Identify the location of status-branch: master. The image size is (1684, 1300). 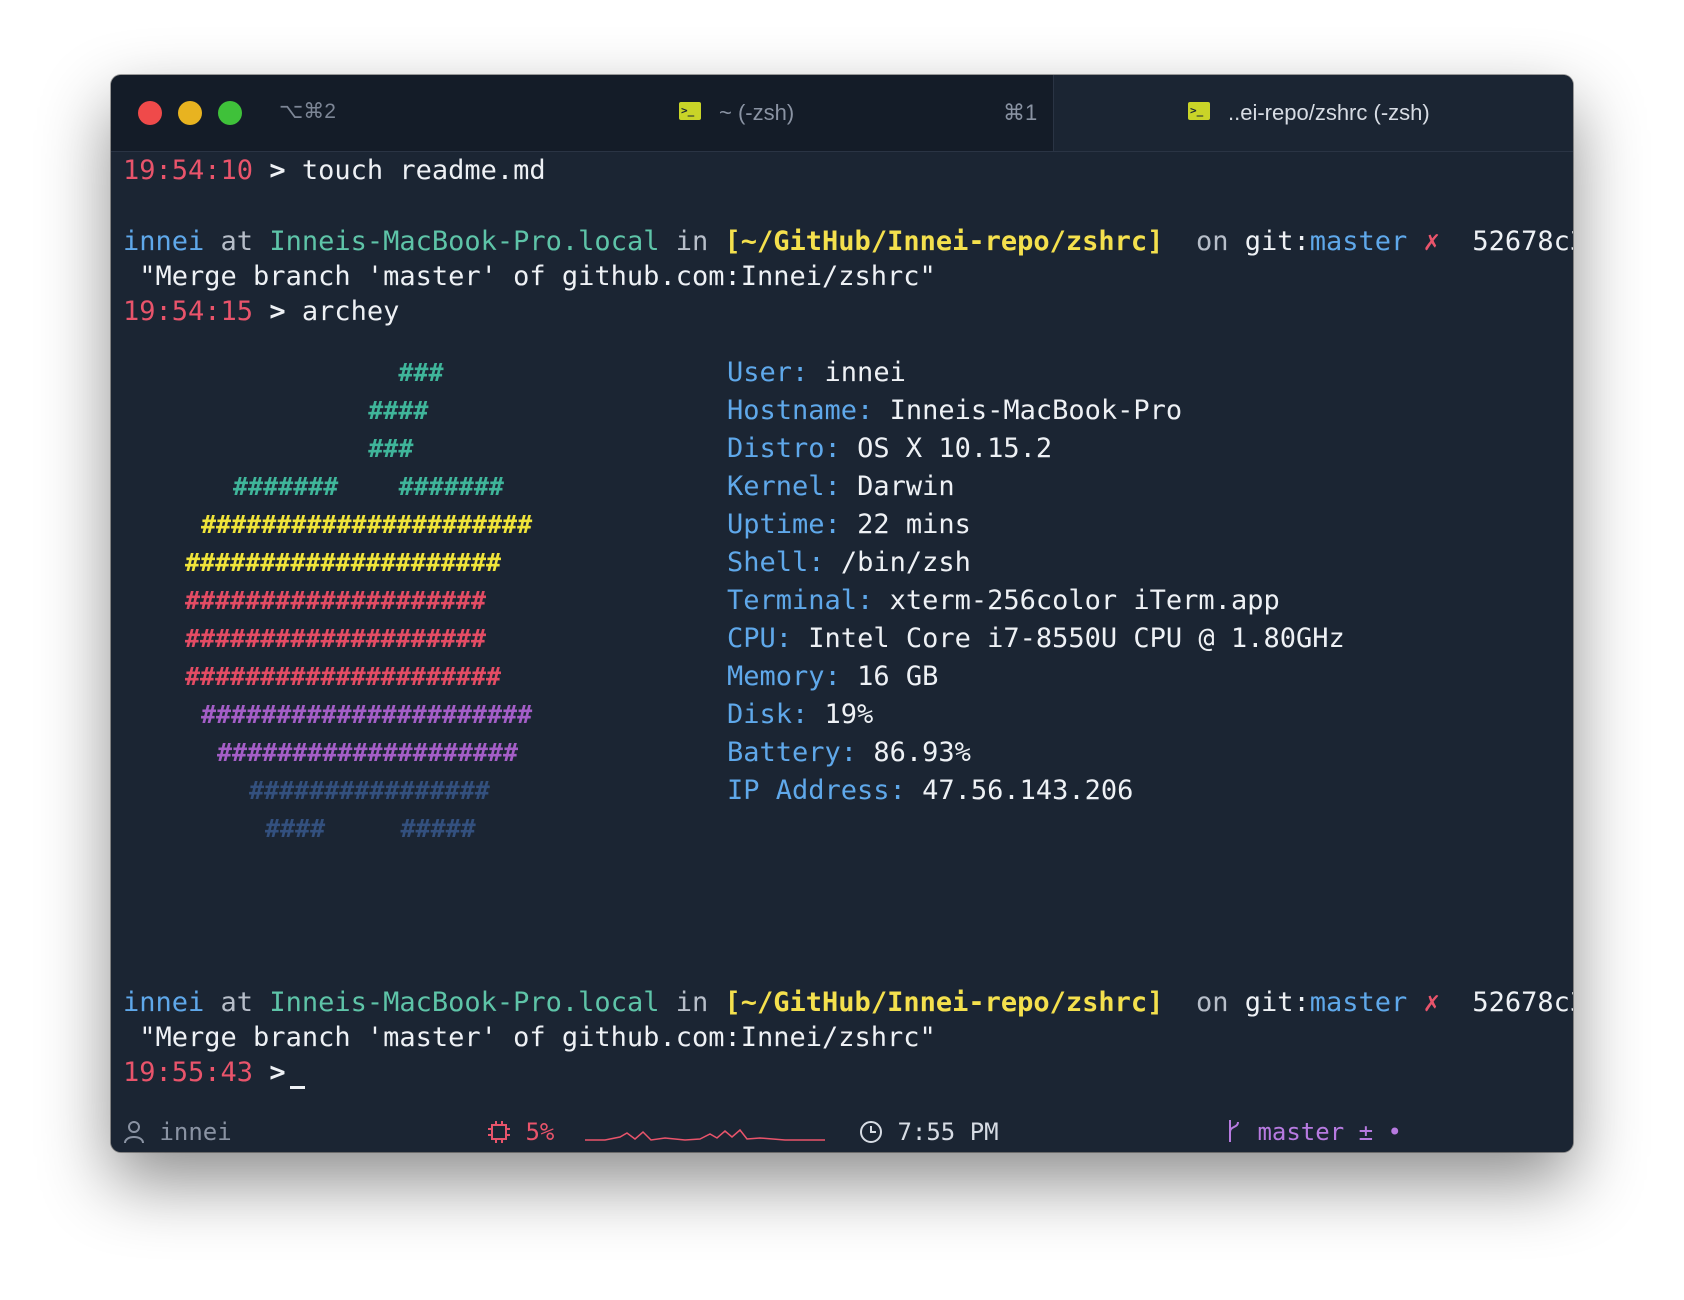
(1301, 1132).